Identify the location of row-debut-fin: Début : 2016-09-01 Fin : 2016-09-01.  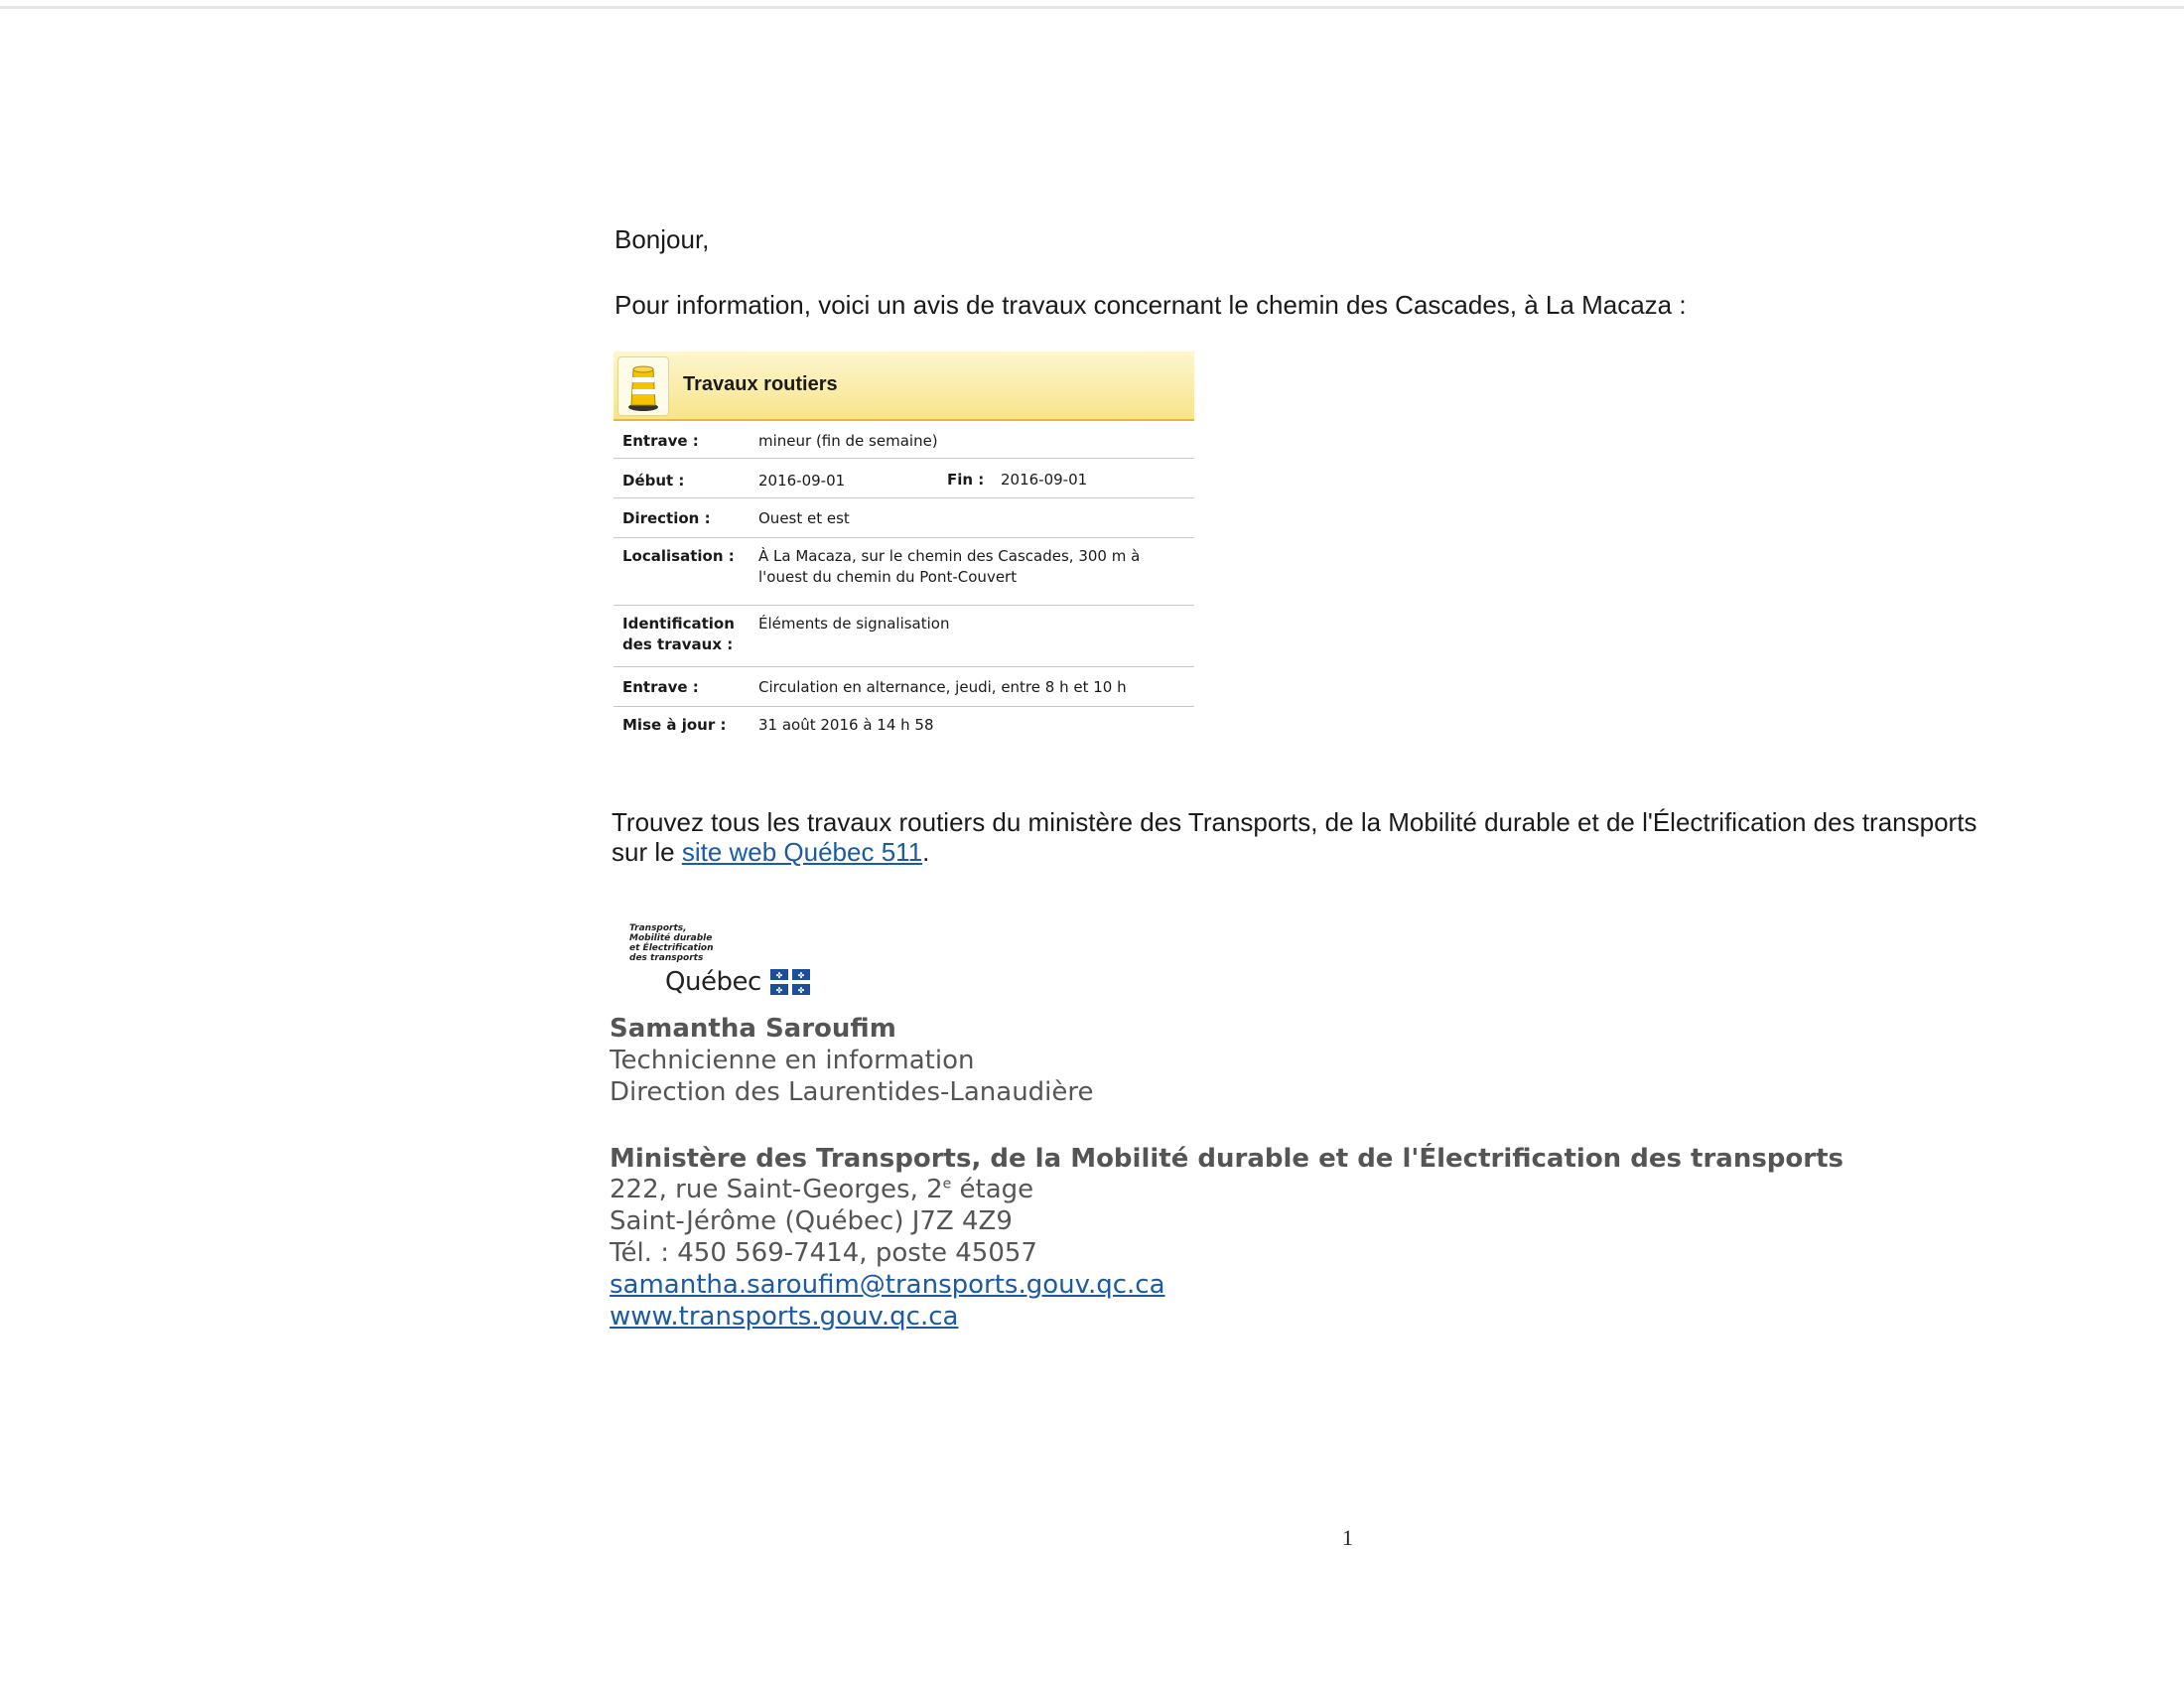
(904, 478).